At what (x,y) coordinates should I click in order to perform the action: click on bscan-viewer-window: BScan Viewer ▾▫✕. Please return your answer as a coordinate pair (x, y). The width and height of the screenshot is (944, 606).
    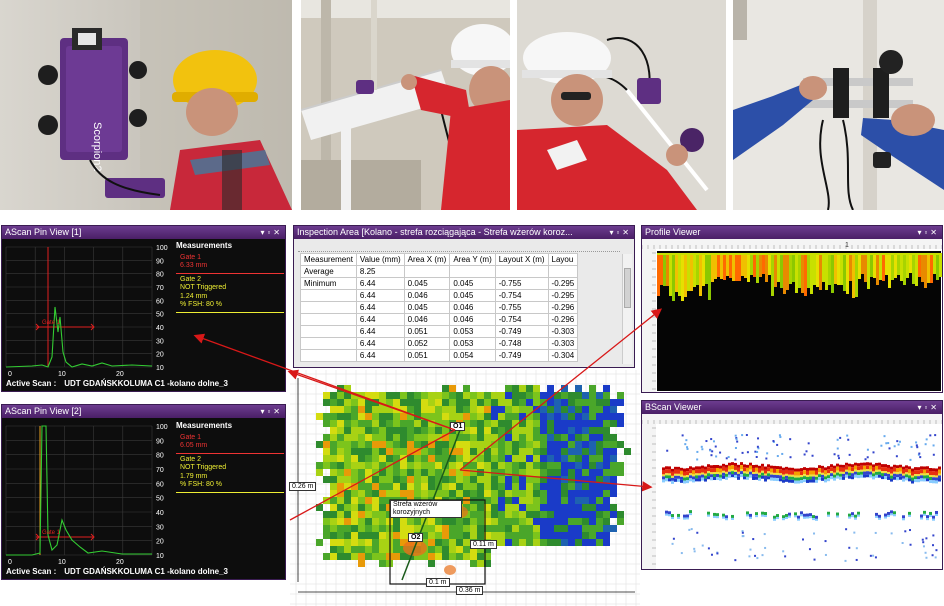
    Looking at the image, I should click on (792, 485).